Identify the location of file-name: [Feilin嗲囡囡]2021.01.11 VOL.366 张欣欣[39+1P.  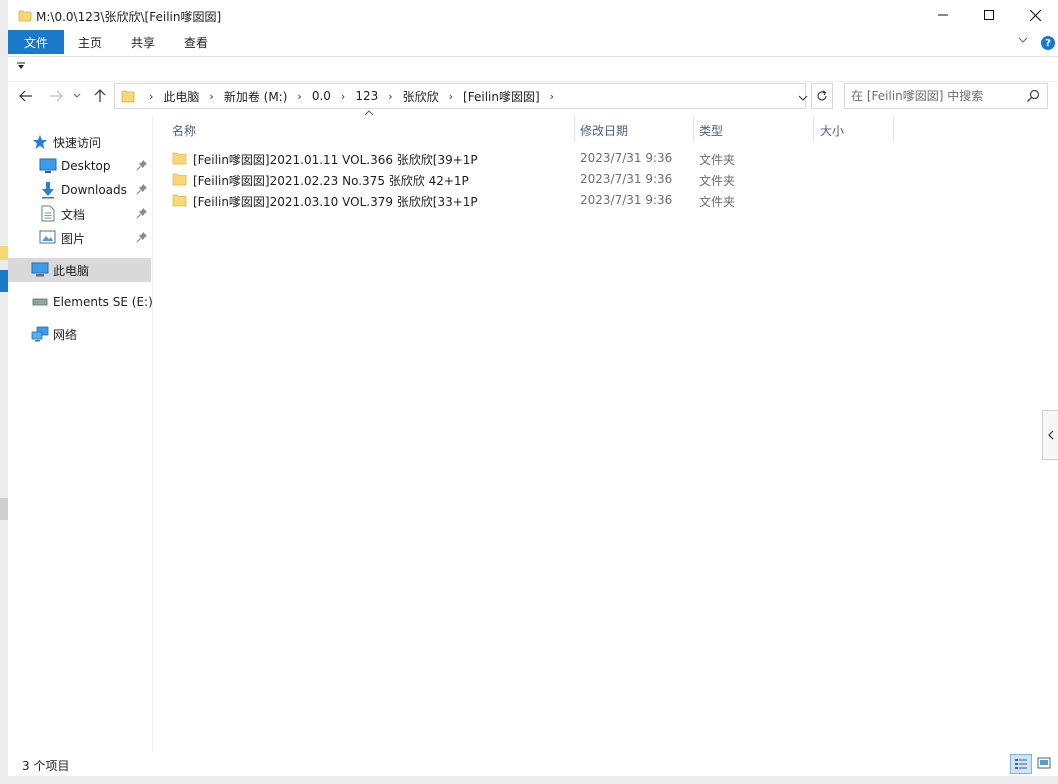
(335, 160).